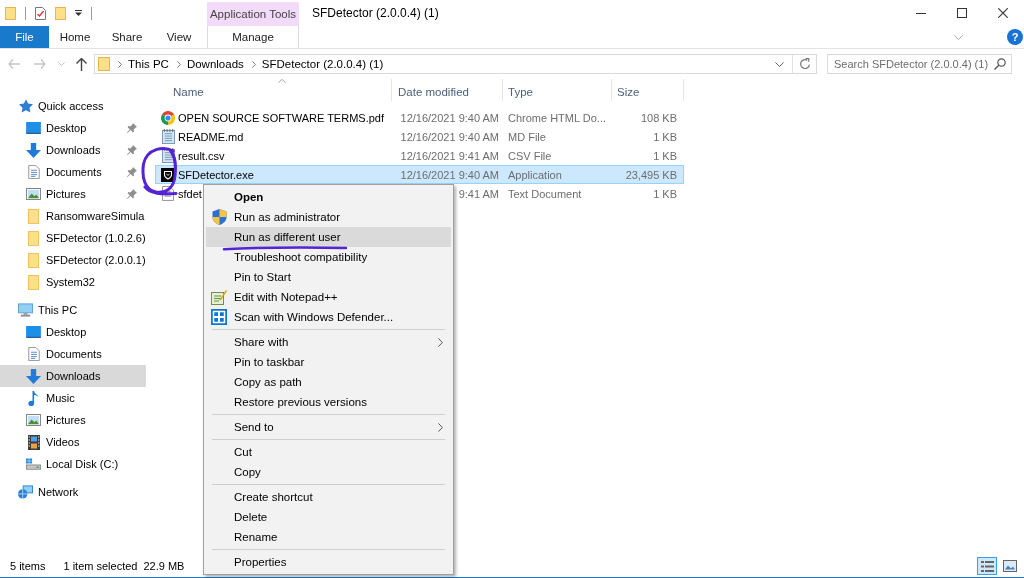 The height and width of the screenshot is (578, 1024). I want to click on file-type-text: Application, so click(535, 174).